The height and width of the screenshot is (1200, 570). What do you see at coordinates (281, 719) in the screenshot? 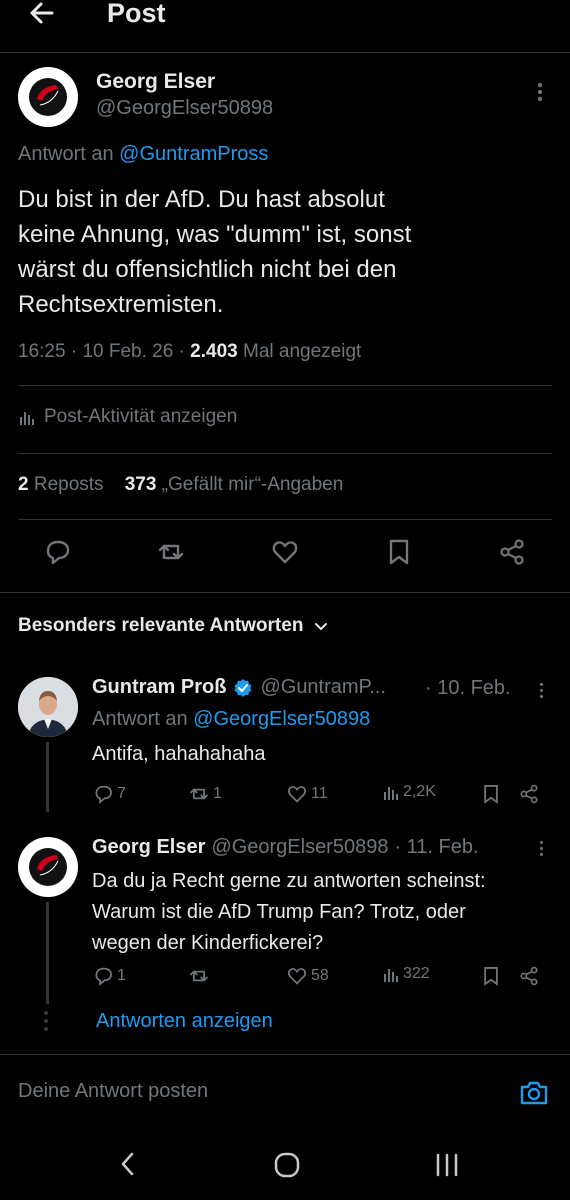
I see `reply-to-handle-link: @GeorgElser50898` at bounding box center [281, 719].